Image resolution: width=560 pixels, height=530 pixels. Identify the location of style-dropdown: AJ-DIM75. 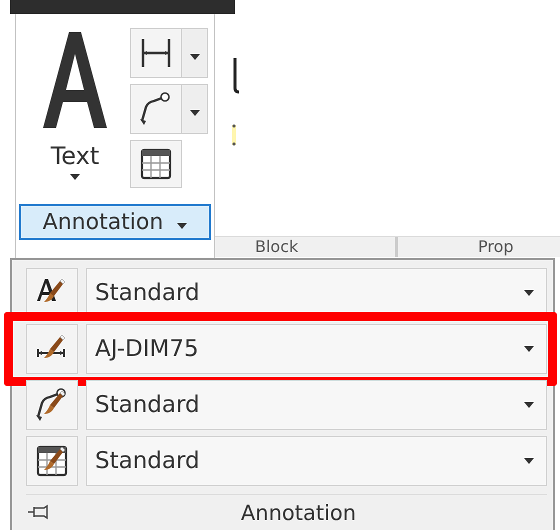
(316, 349).